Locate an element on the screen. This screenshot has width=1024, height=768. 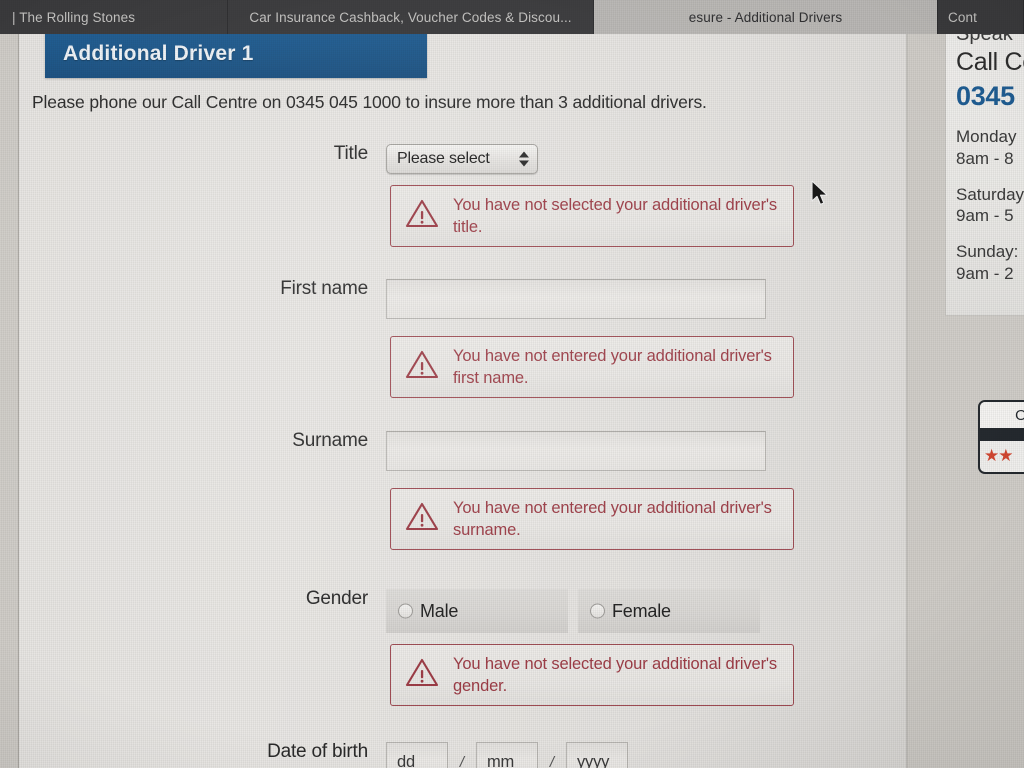
gender-option-female-label: Female is located at coordinates (641, 610).